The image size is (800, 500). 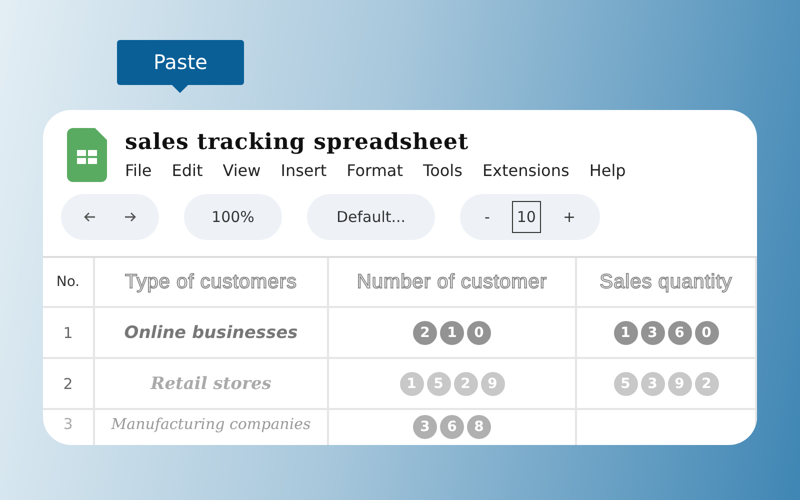 I want to click on menu-item: File, so click(x=138, y=170).